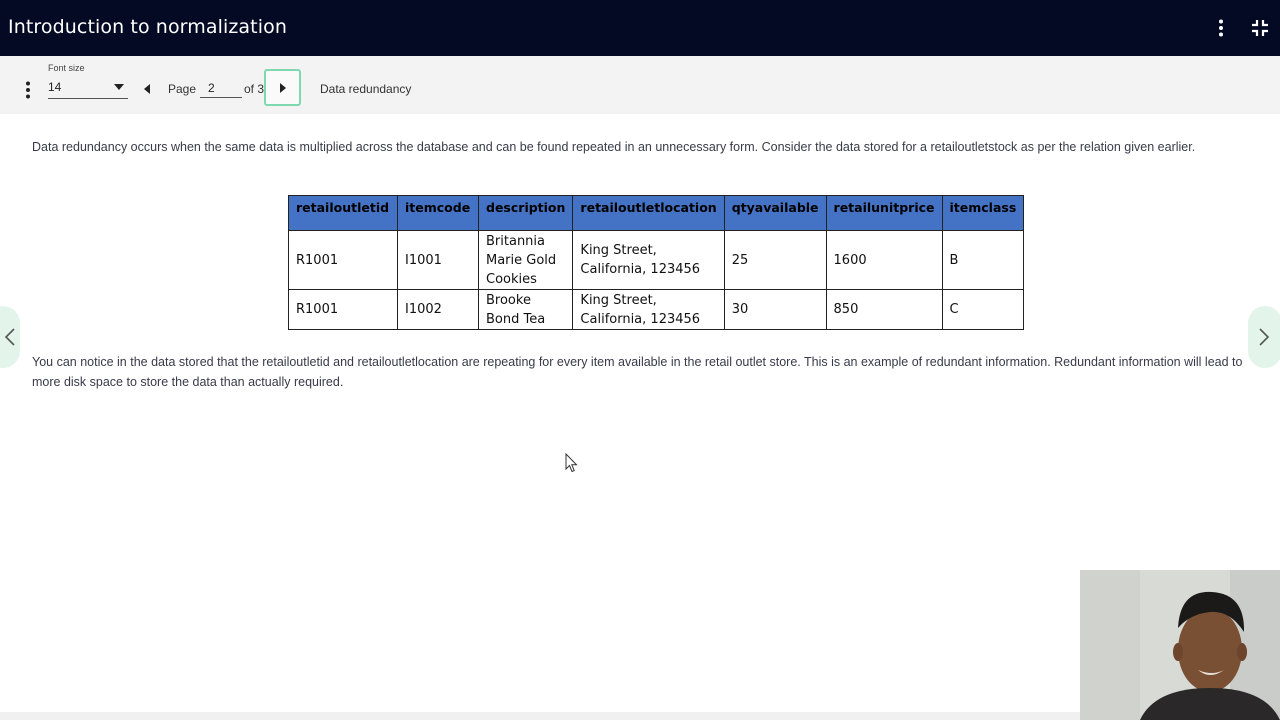  I want to click on toolbar-more-icon, so click(28, 90).